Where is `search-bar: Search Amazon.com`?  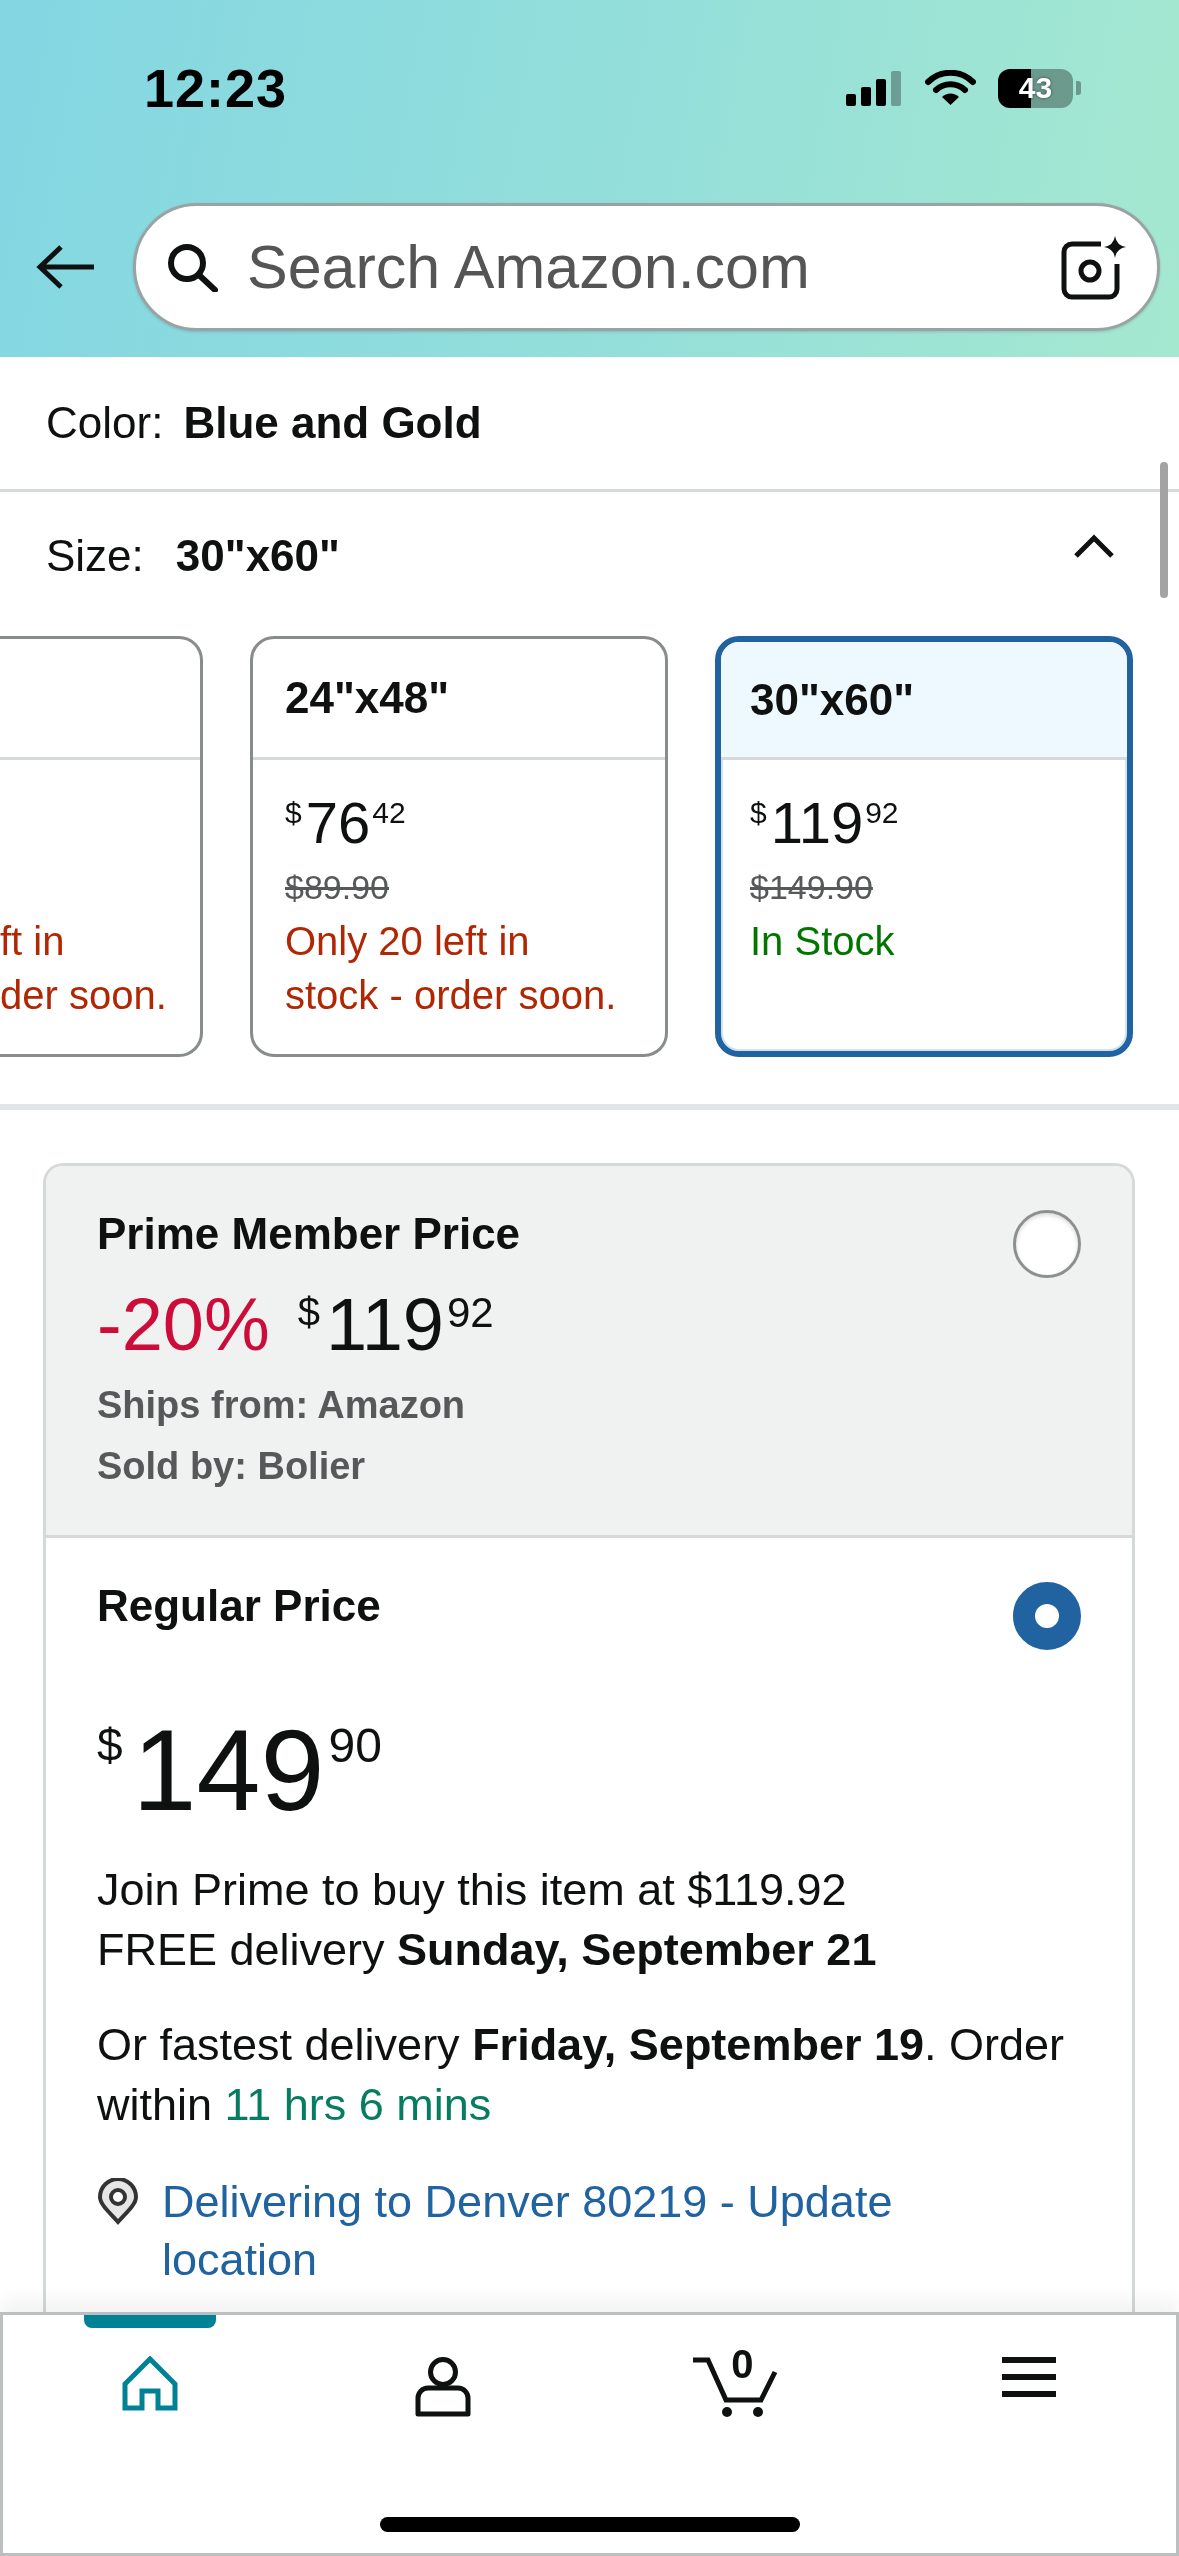
search-bar: Search Amazon.com is located at coordinates (646, 266).